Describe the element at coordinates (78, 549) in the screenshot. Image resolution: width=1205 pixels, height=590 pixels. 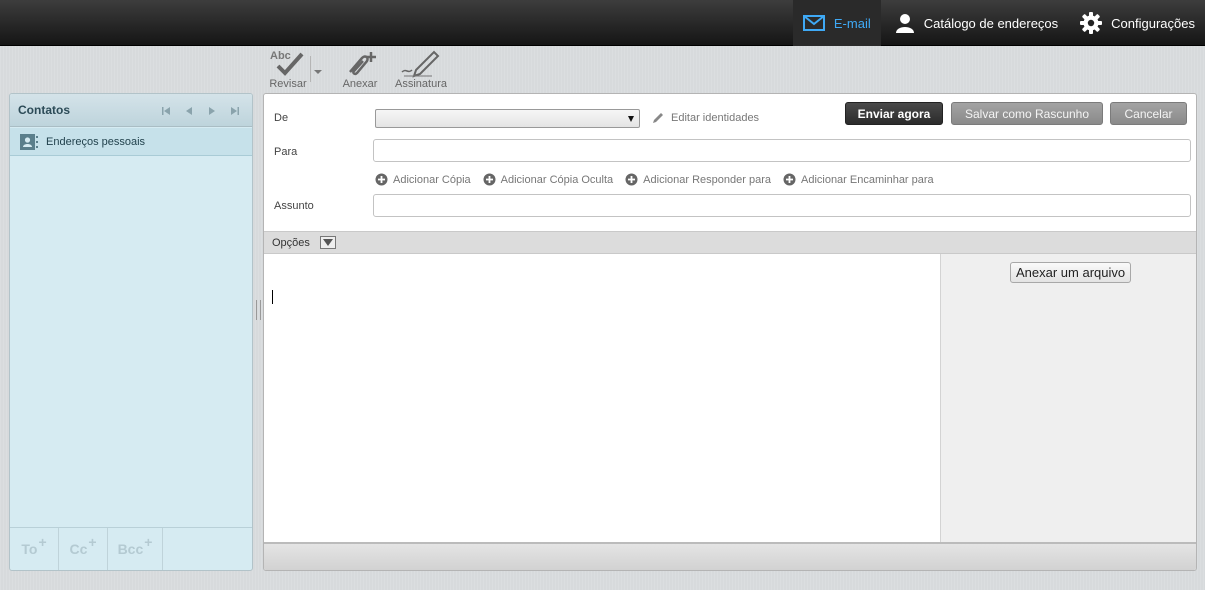
I see `add-cc-label: Cc` at that location.